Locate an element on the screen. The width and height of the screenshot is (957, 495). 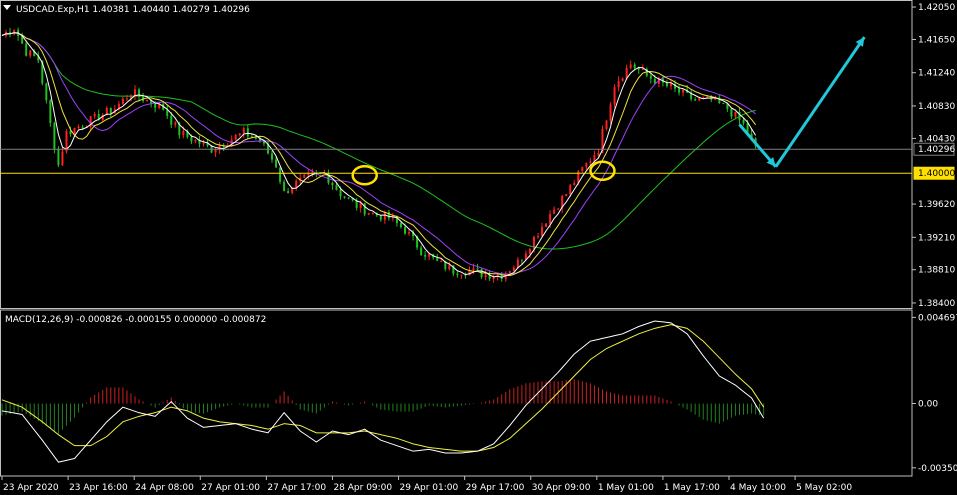
time-tick-label: 23 Apr 16:00 is located at coordinates (98, 488).